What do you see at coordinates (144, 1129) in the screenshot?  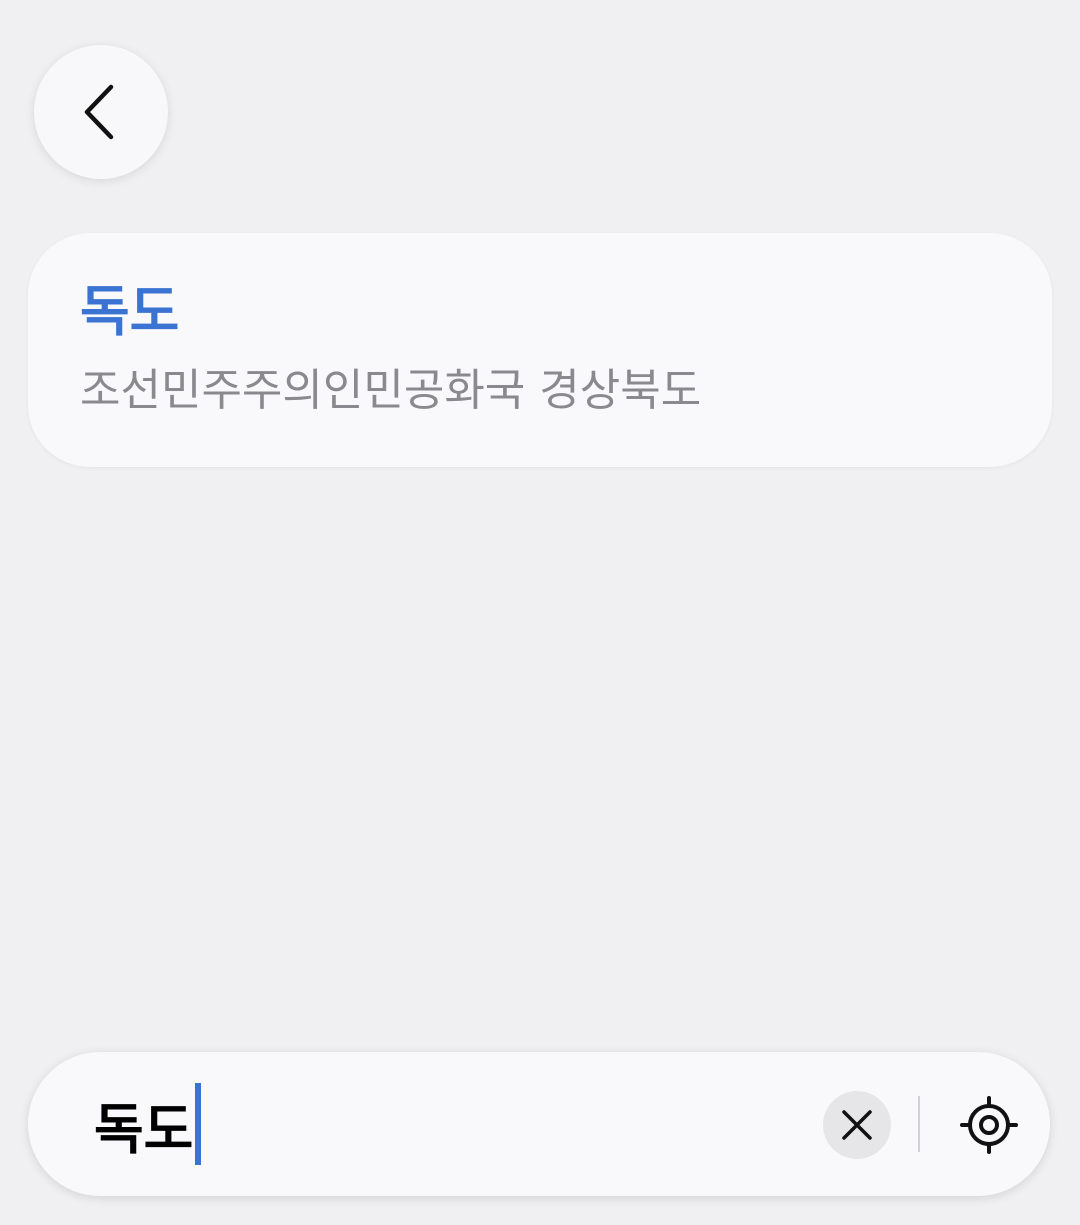 I see `search-input-value: 독도` at bounding box center [144, 1129].